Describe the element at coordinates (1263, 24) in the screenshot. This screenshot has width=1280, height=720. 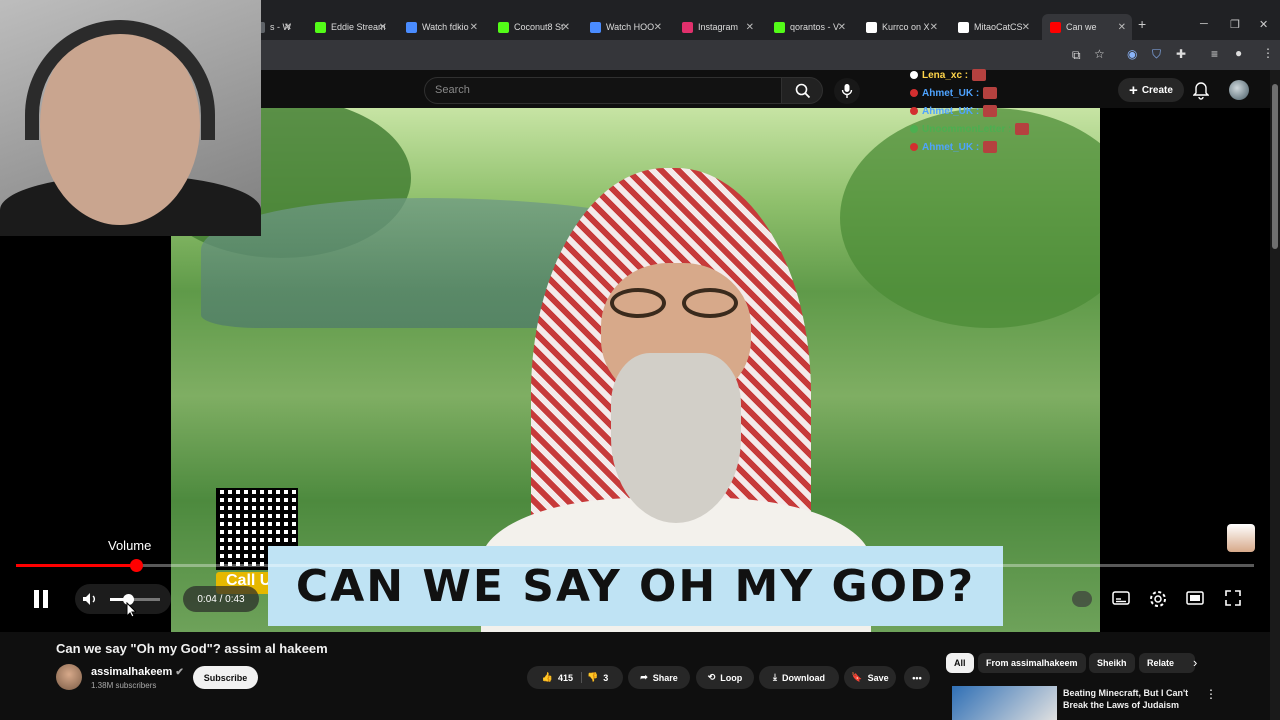
I see `close-window-button: ✕` at that location.